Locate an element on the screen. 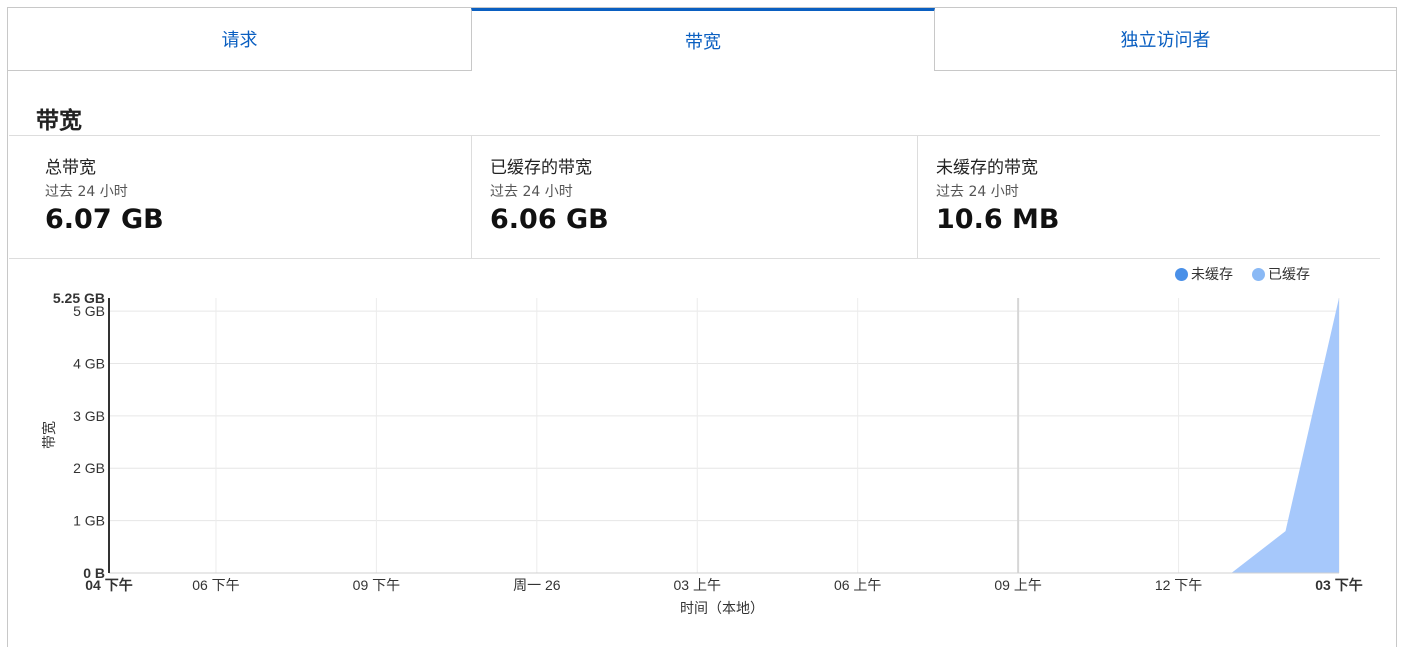  x-tick-label: 06 上午 is located at coordinates (857, 585).